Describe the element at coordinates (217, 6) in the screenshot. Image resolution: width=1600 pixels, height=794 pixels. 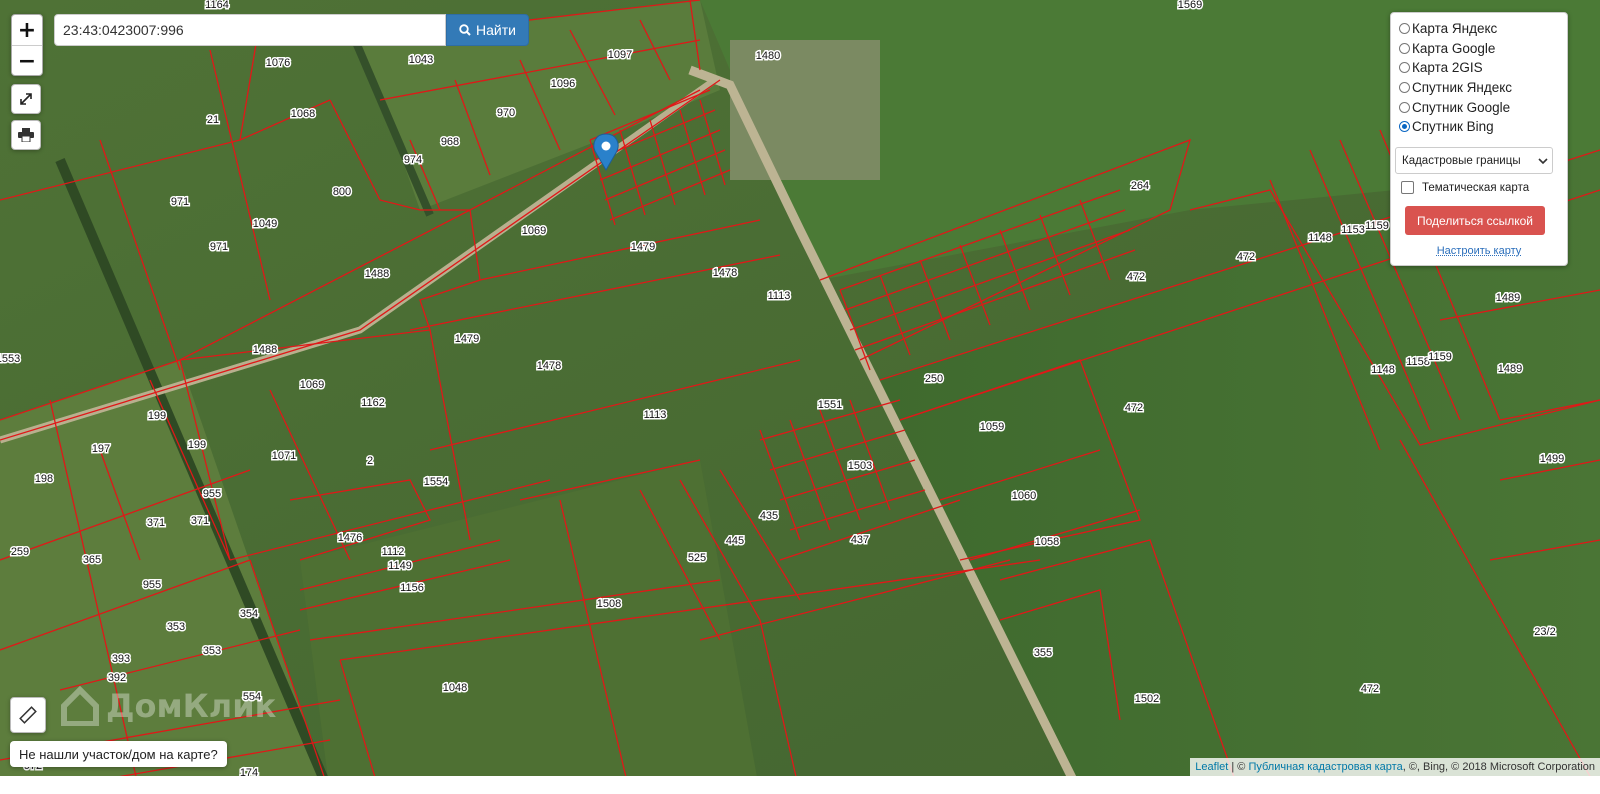
I see `parcel-label: 1164` at that location.